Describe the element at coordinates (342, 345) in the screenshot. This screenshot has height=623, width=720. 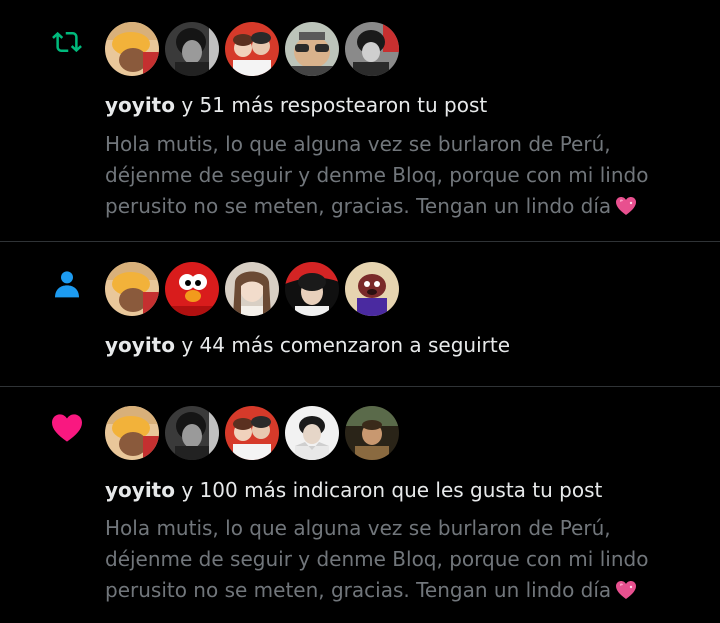
I see `action-description: y 44 más comenzaron a seguirte` at that location.